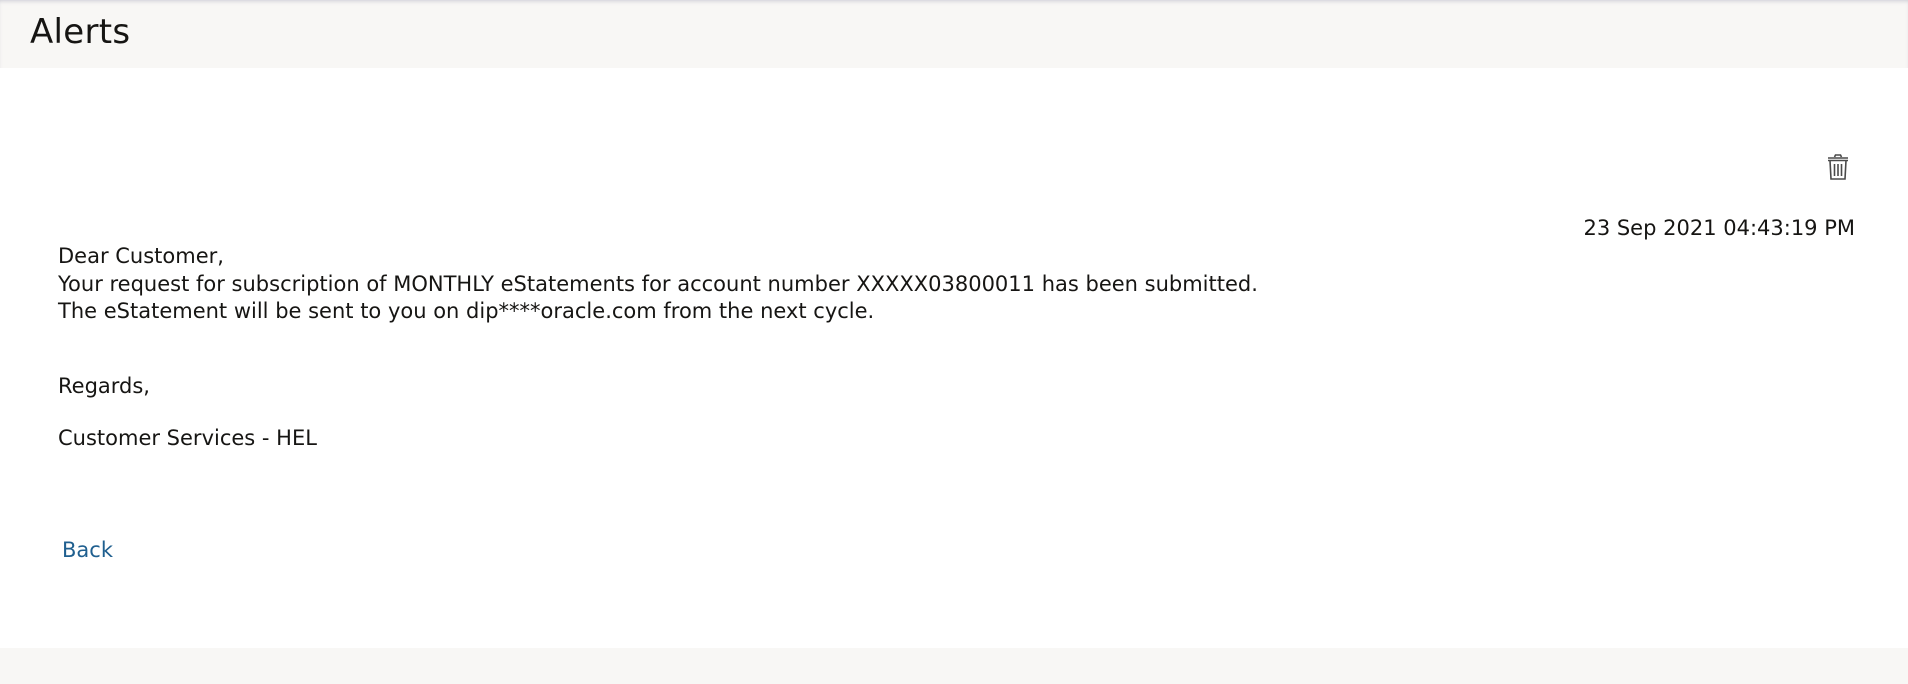 Image resolution: width=1908 pixels, height=684 pixels. What do you see at coordinates (87, 550) in the screenshot?
I see `back-button: Back` at bounding box center [87, 550].